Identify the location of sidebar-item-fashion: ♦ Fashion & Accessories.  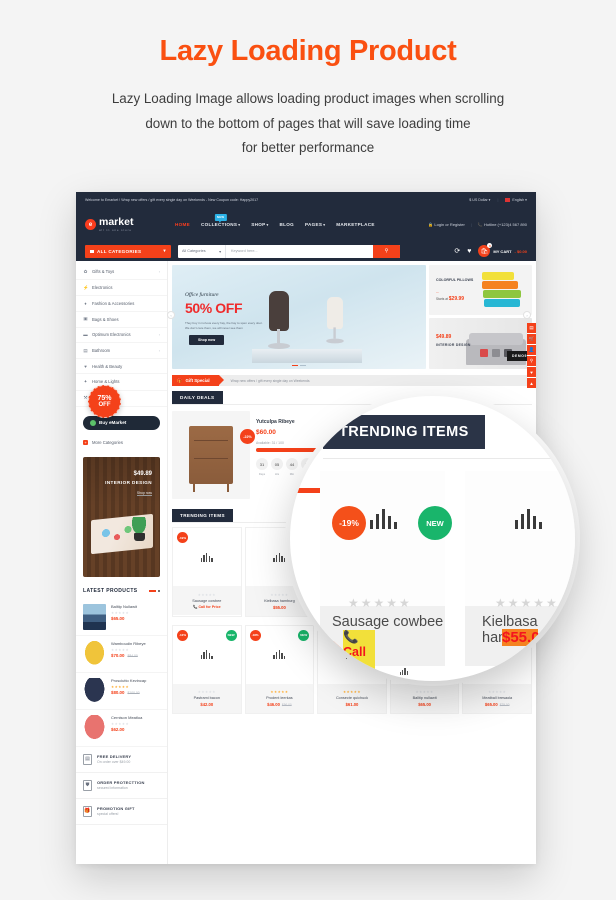
(121, 304).